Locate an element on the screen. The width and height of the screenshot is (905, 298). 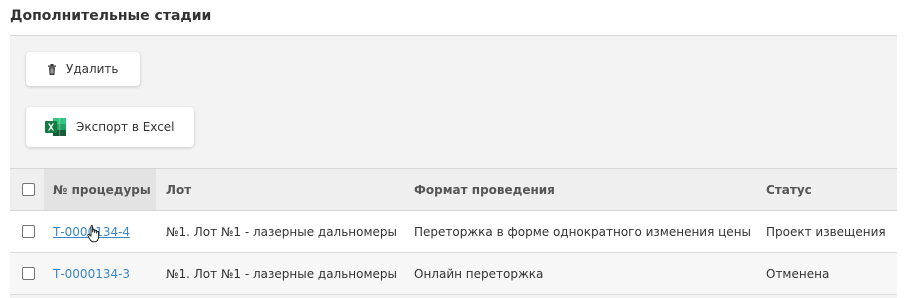
select-all-cell is located at coordinates (27, 189).